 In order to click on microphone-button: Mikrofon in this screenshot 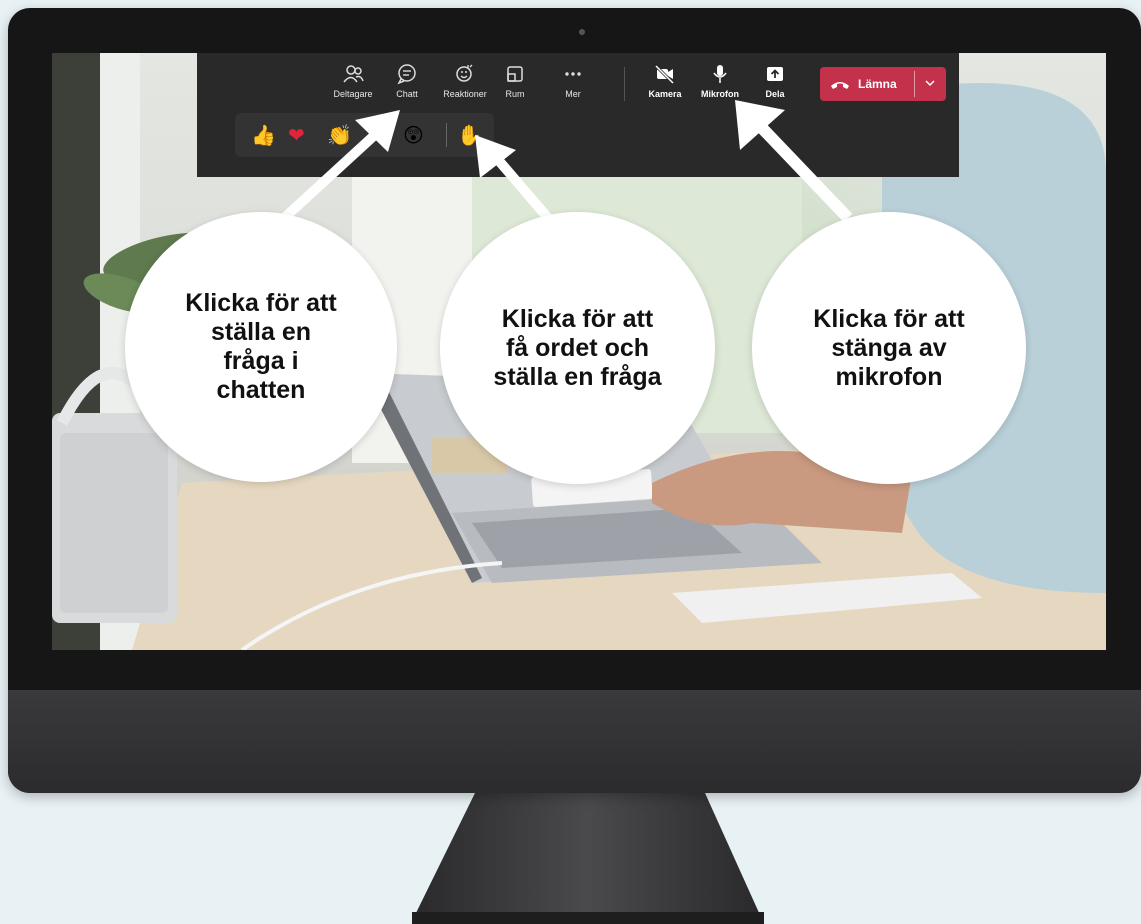, I will do `click(720, 81)`.